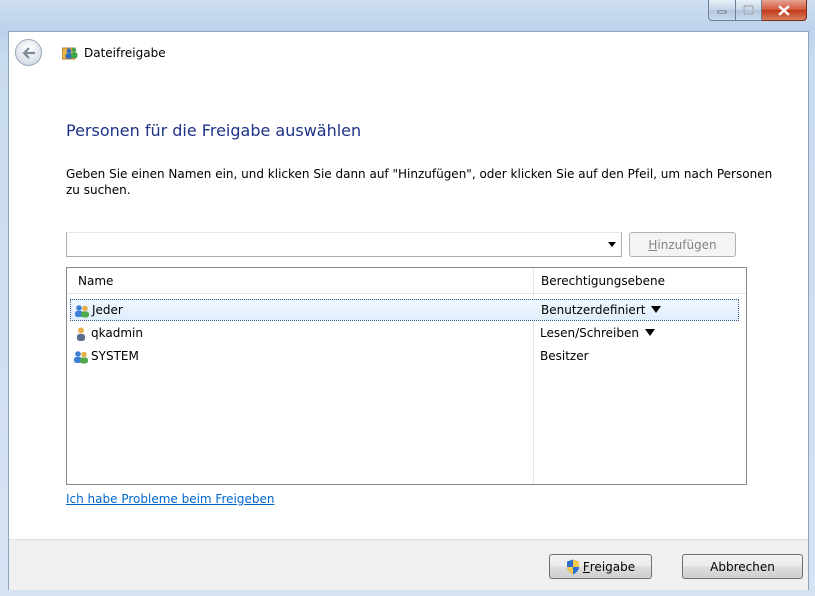  What do you see at coordinates (612, 566) in the screenshot?
I see `share-button-label: reigabe` at bounding box center [612, 566].